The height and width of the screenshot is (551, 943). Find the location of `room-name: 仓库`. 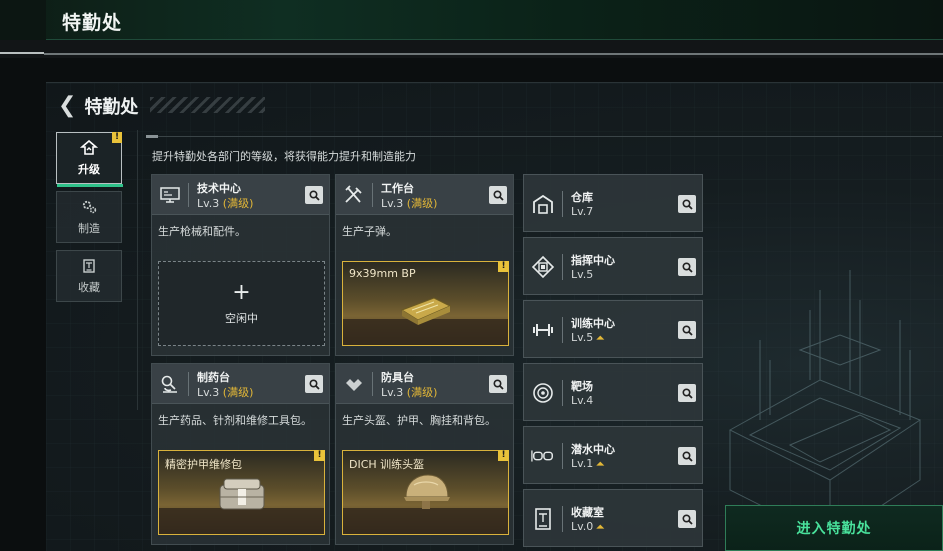

room-name: 仓库 is located at coordinates (582, 197).